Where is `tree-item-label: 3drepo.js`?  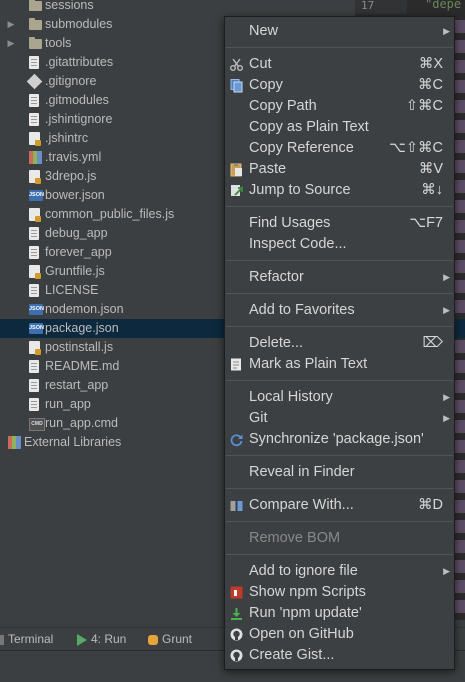 tree-item-label: 3drepo.js is located at coordinates (71, 176).